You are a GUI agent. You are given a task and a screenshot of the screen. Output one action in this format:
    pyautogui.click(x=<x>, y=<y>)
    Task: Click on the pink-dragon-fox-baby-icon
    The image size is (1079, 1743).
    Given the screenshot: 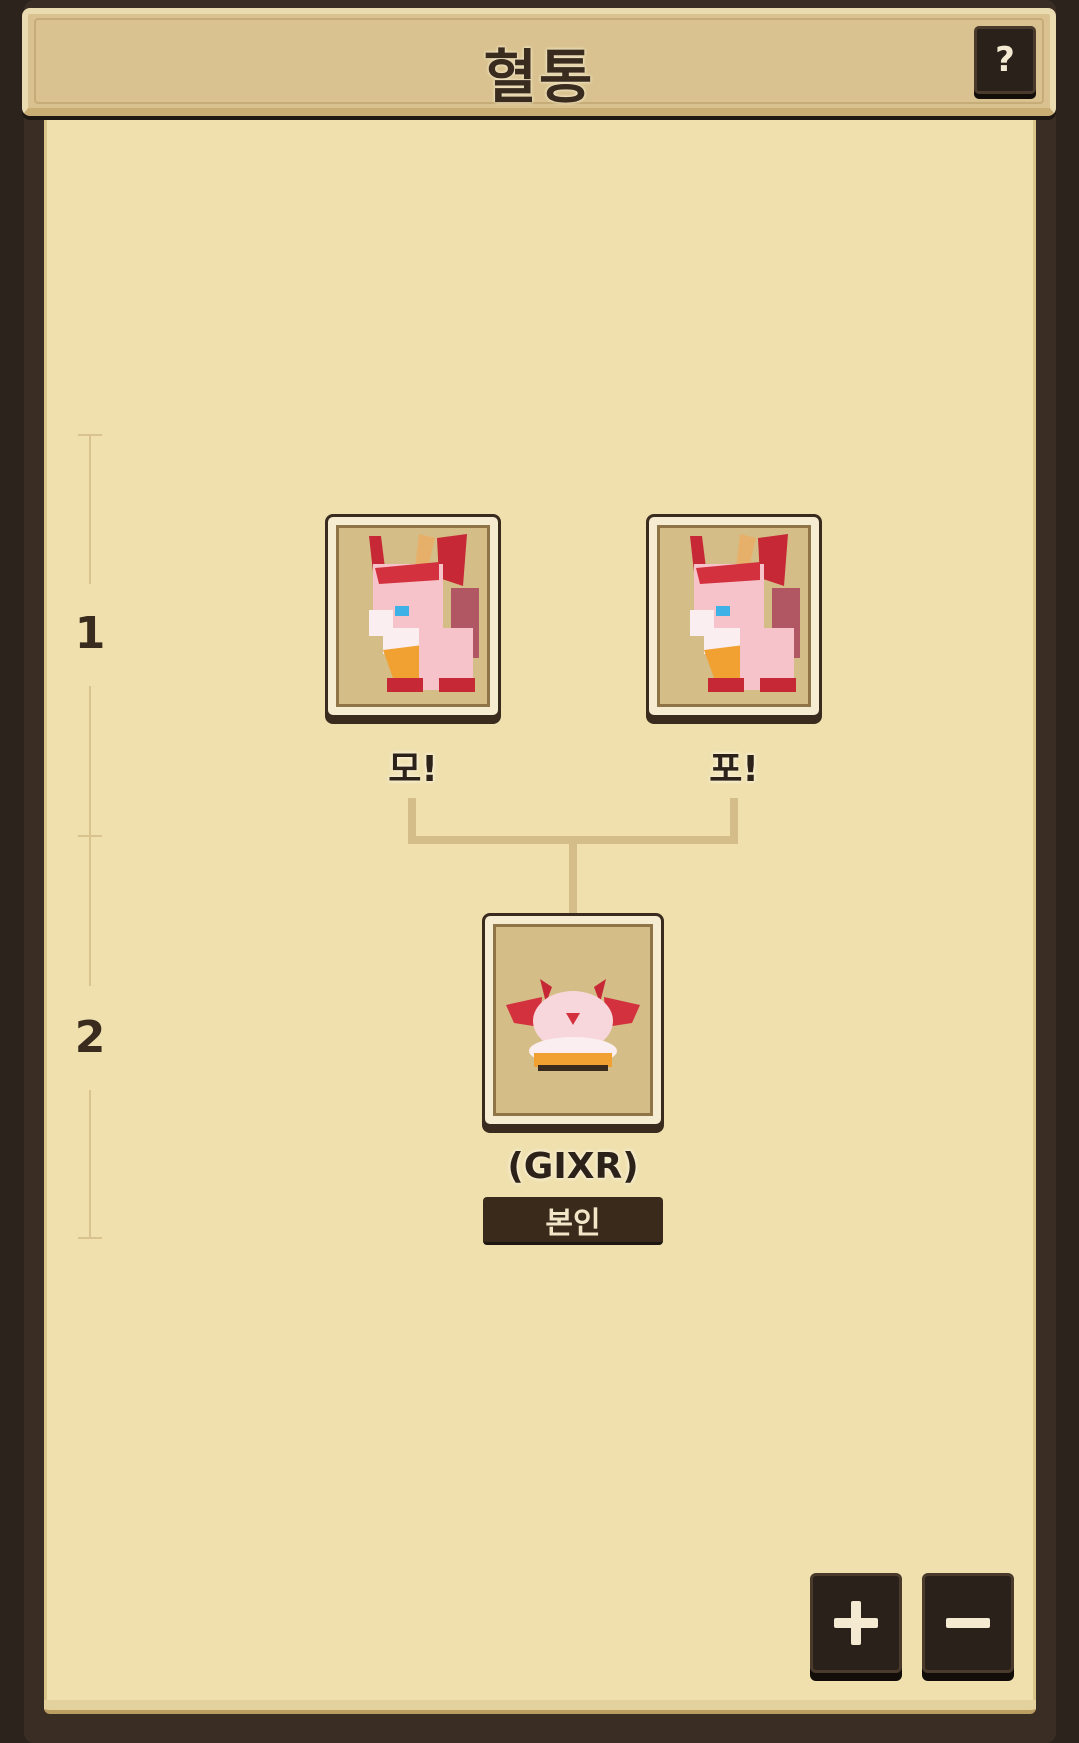 What is the action you would take?
    pyautogui.click(x=573, y=1025)
    